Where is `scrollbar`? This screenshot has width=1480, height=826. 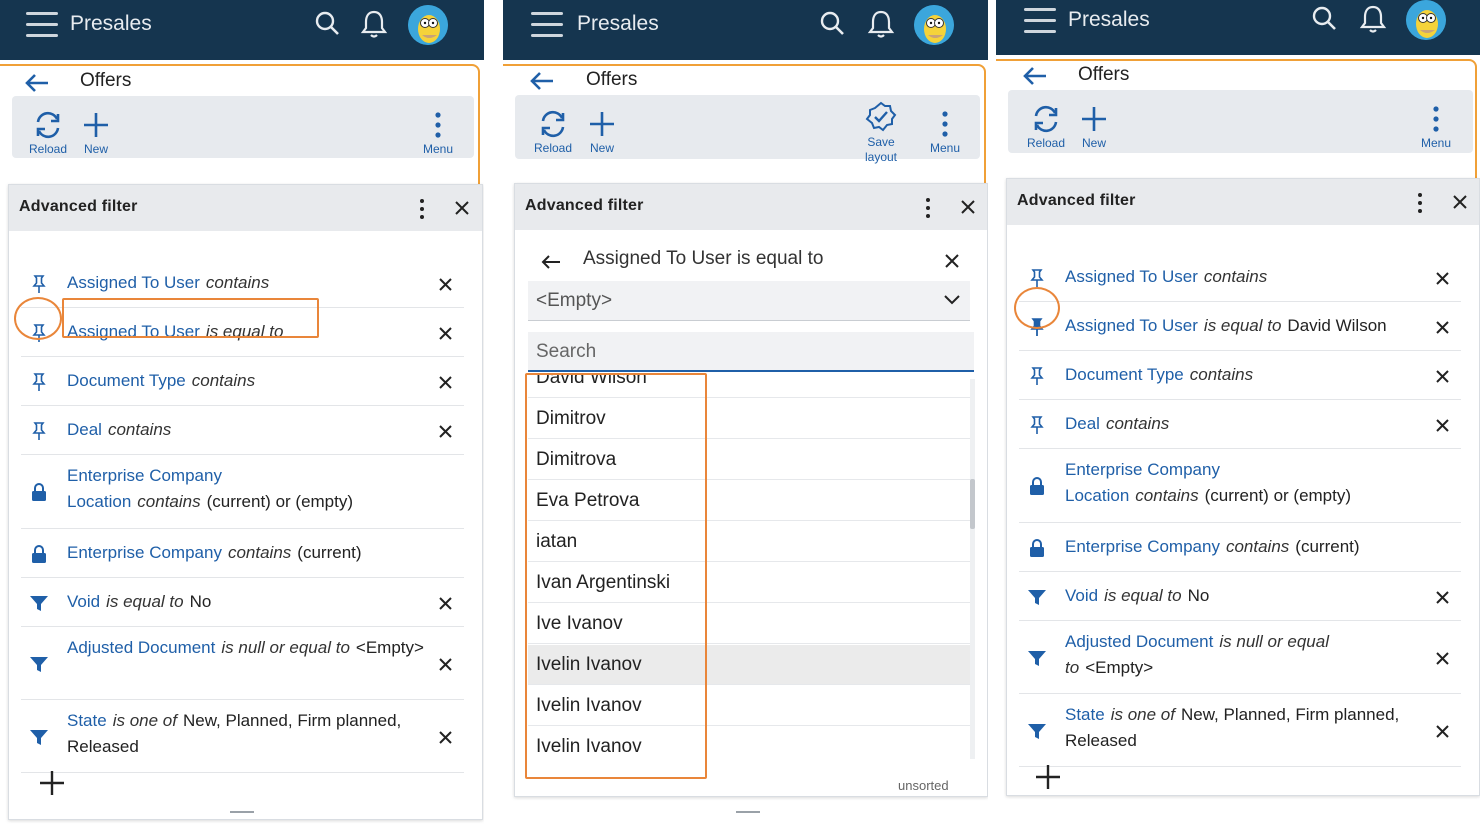
scrollbar is located at coordinates (972, 569).